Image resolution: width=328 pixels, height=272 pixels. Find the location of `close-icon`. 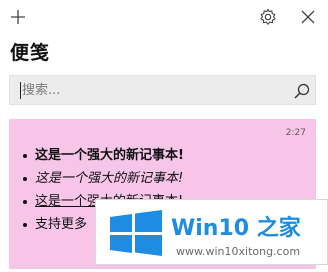

close-icon is located at coordinates (308, 17).